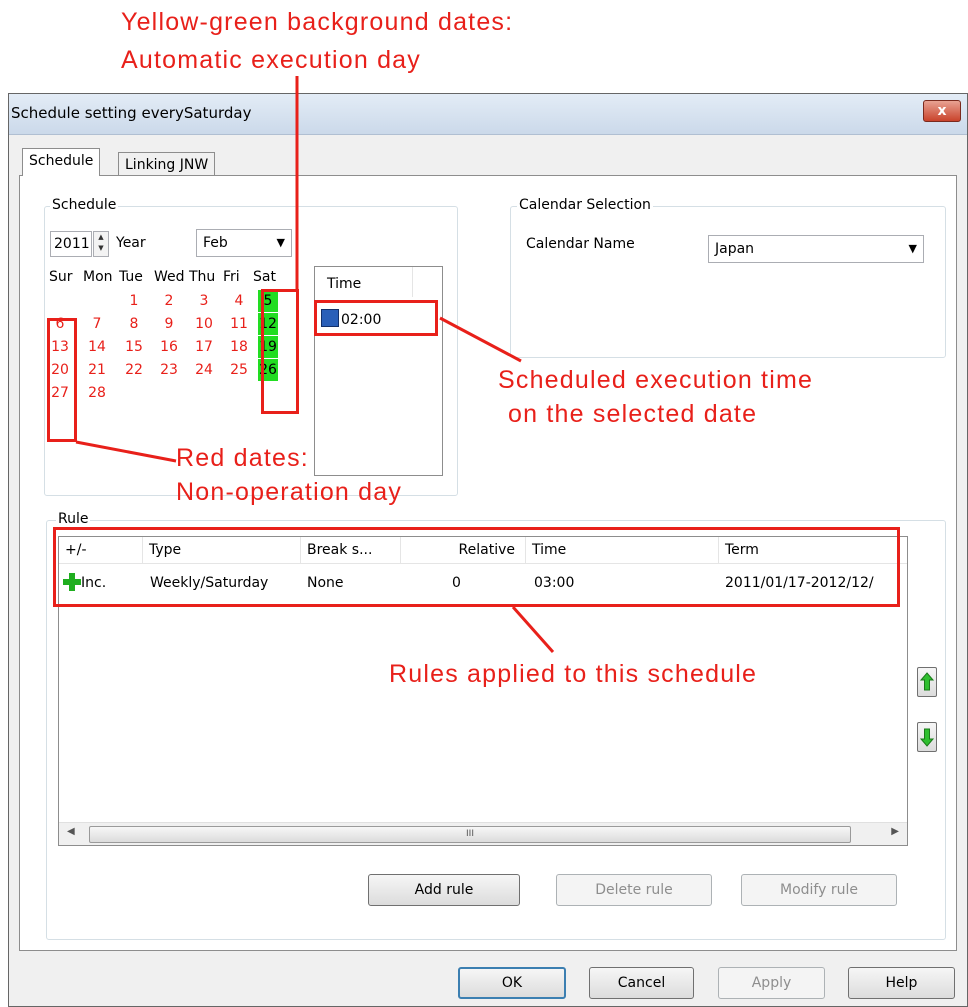  I want to click on callout-time-line1: Scheduled execution time, so click(656, 380).